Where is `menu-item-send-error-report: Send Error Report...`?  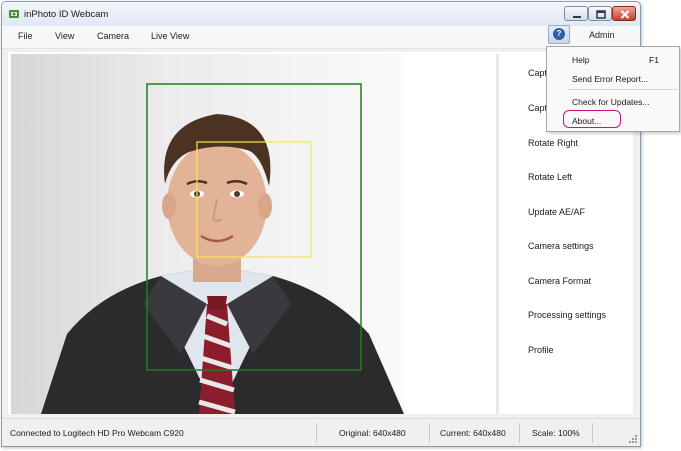
menu-item-send-error-report: Send Error Report... is located at coordinates (610, 79).